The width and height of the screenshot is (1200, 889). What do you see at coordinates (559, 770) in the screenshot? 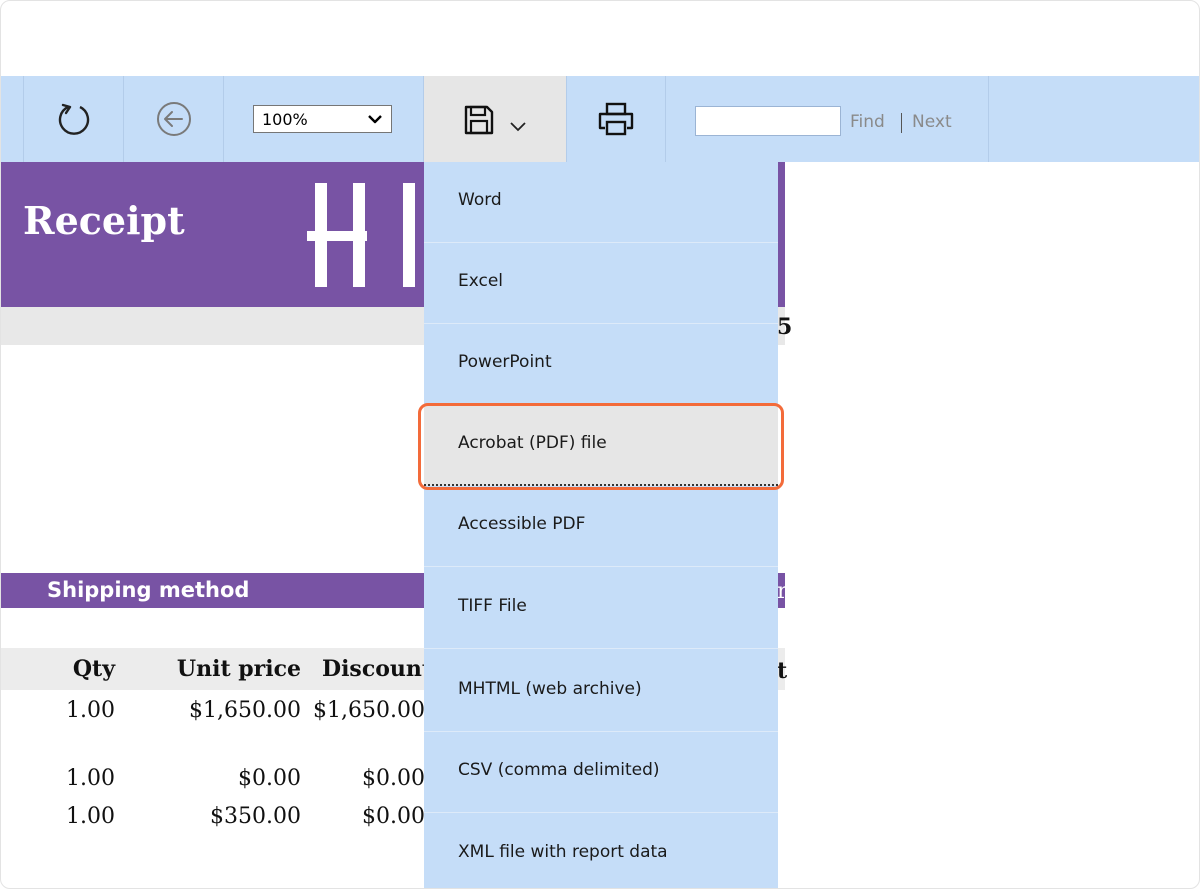
I see `menu-item-label: CSV (comma delimited)` at bounding box center [559, 770].